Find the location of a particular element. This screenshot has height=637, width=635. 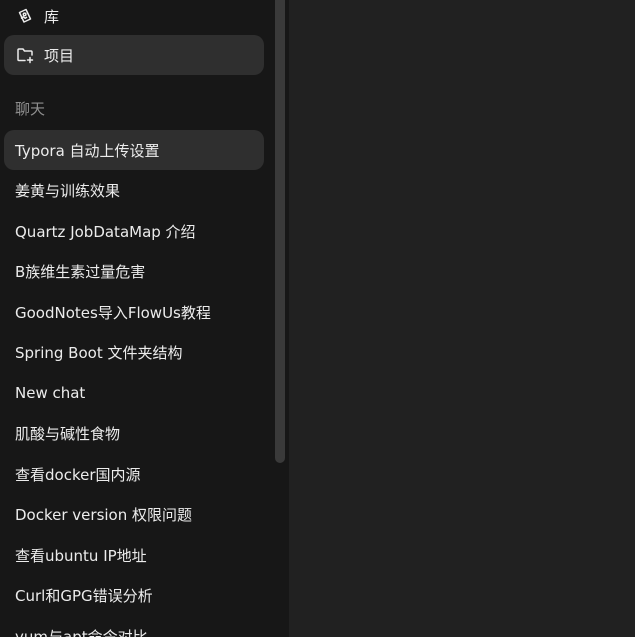

sidebar-item-library-label: 库 is located at coordinates (52, 16).